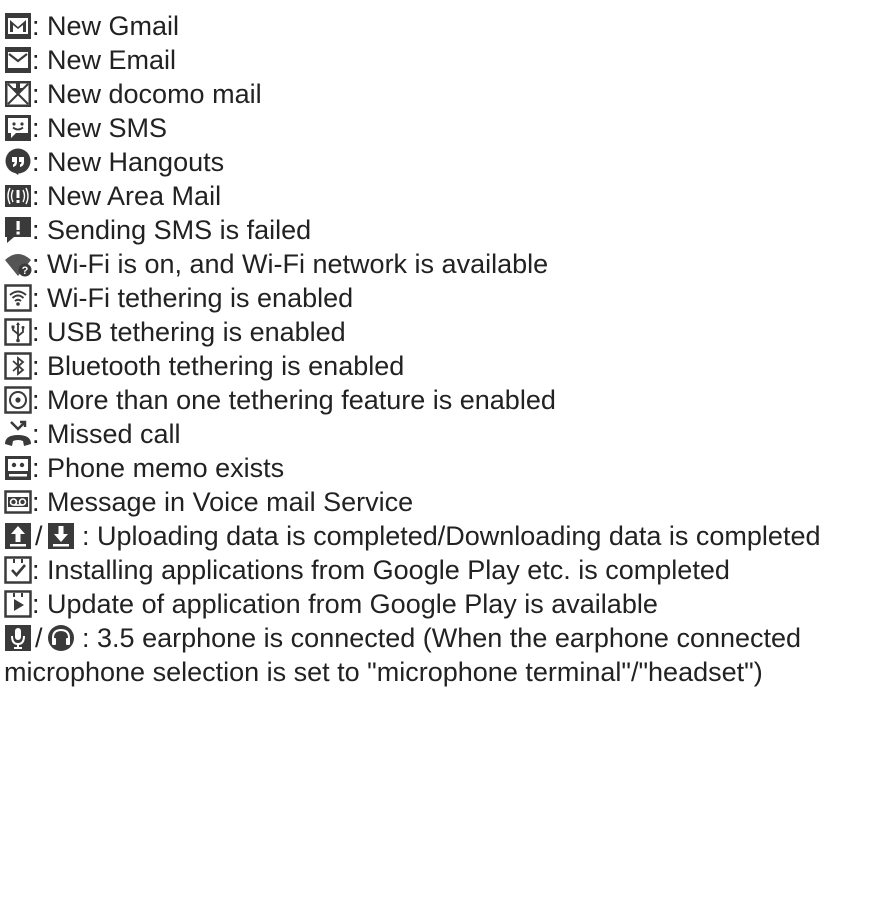 This screenshot has width=895, height=907. I want to click on list-item: : New SMS, so click(447, 128).